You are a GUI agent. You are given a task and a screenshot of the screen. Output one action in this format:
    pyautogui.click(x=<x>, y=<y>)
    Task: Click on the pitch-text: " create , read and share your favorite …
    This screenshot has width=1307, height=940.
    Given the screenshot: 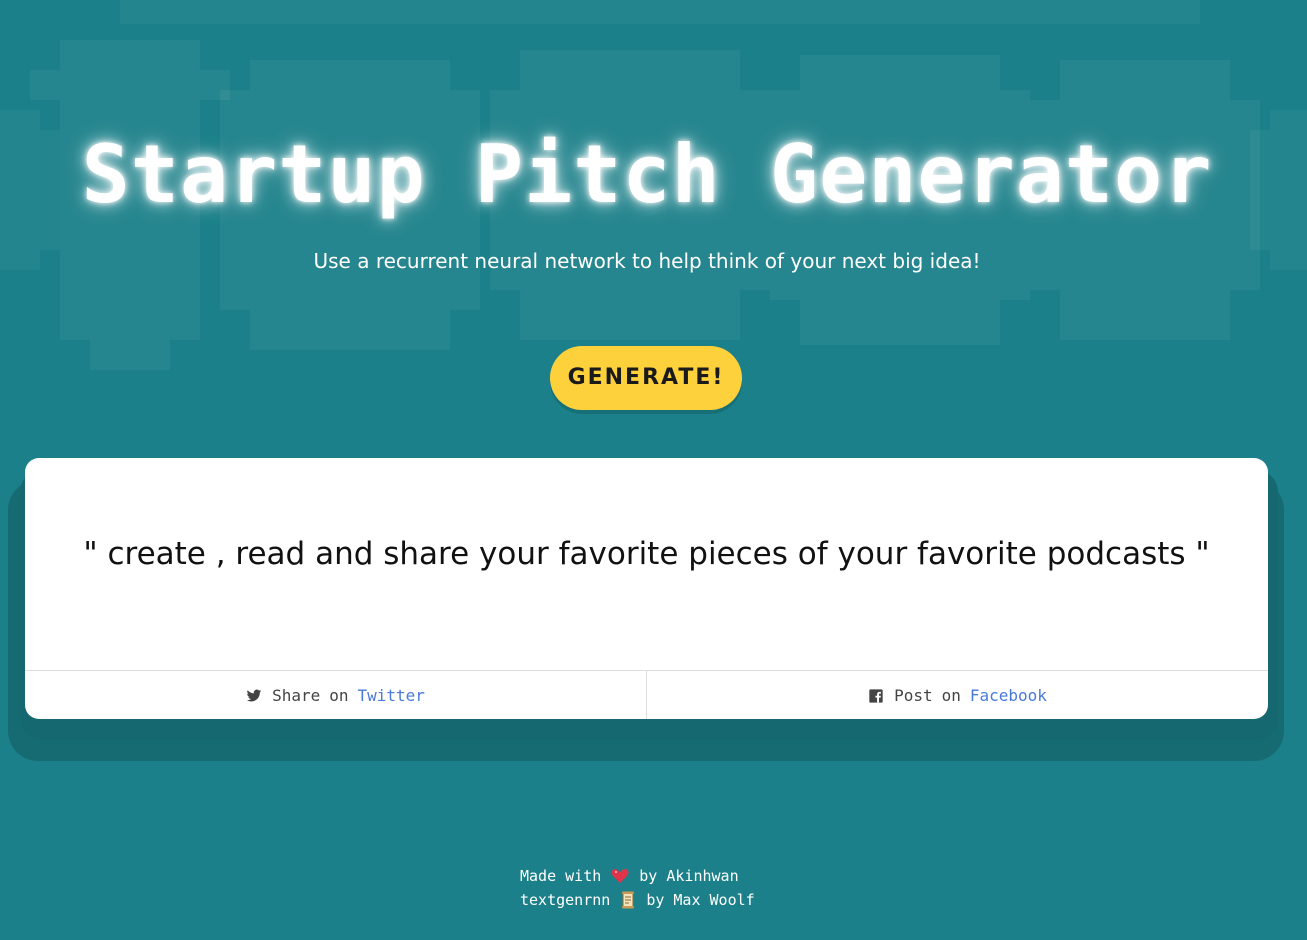 What is the action you would take?
    pyautogui.click(x=646, y=554)
    